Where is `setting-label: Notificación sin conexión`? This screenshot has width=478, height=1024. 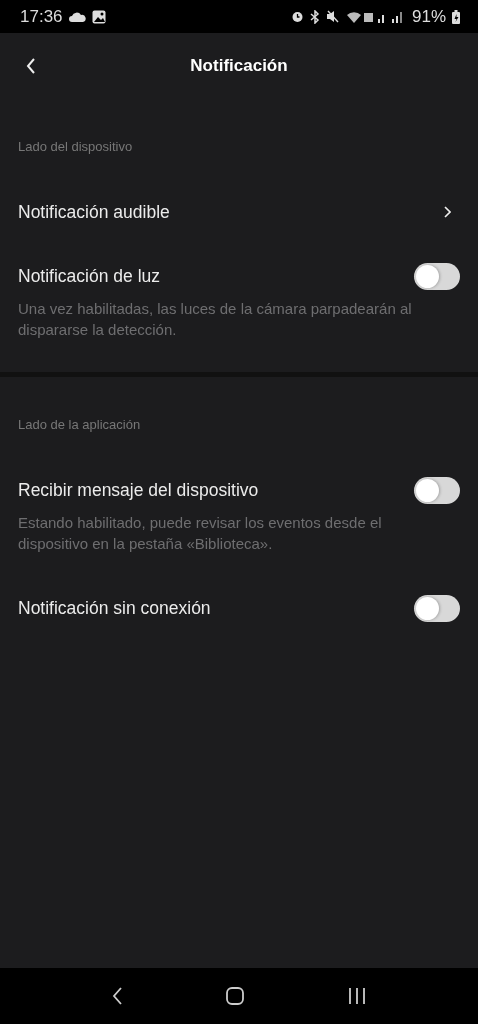 setting-label: Notificación sin conexión is located at coordinates (114, 608).